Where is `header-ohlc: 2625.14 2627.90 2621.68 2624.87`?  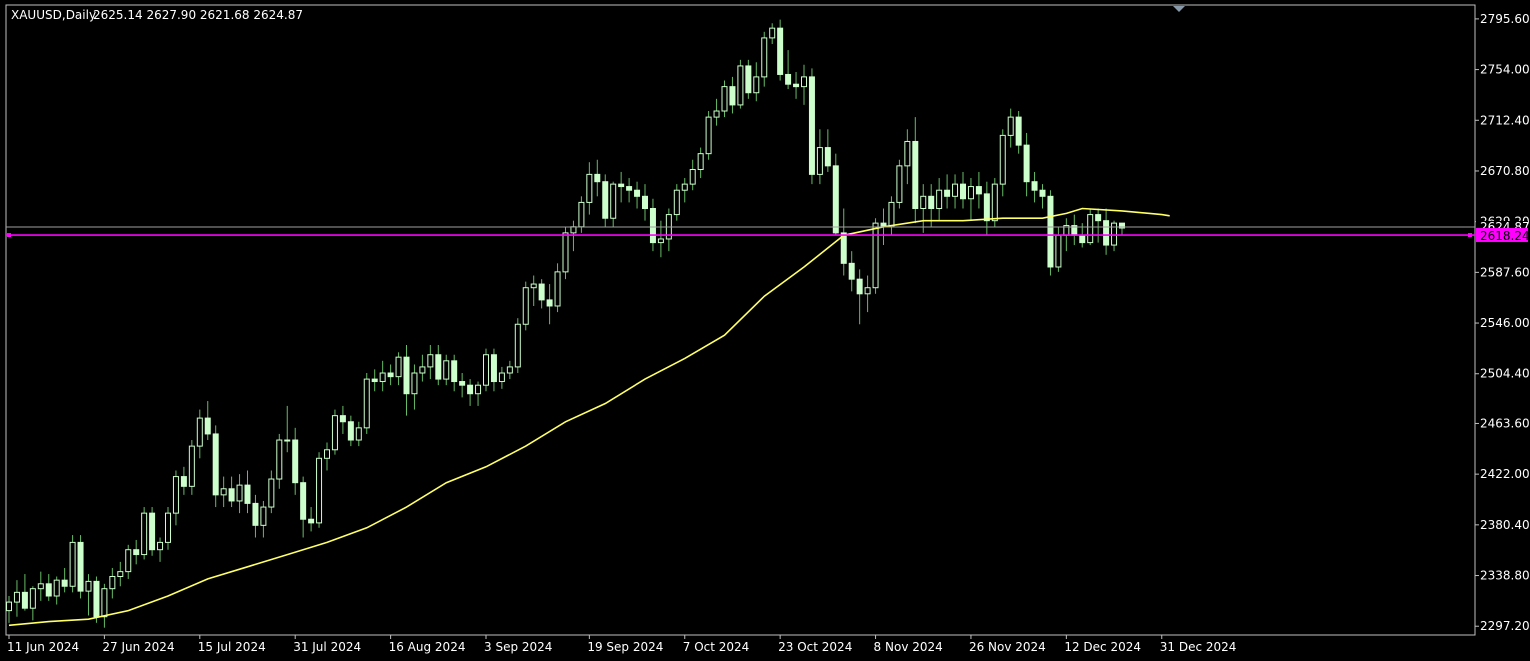 header-ohlc: 2625.14 2627.90 2621.68 2624.87 is located at coordinates (198, 15).